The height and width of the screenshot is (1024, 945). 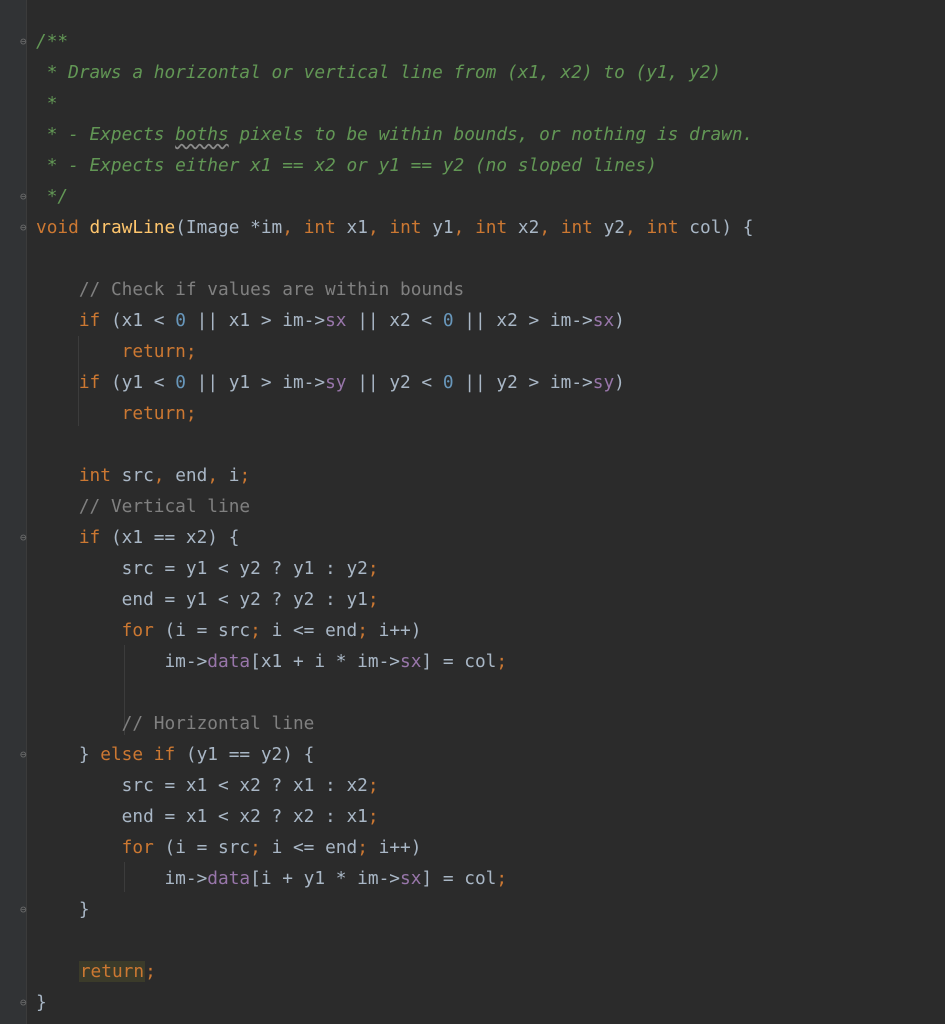 What do you see at coordinates (170, 537) in the screenshot?
I see `code-text: (x1 == x2) {` at bounding box center [170, 537].